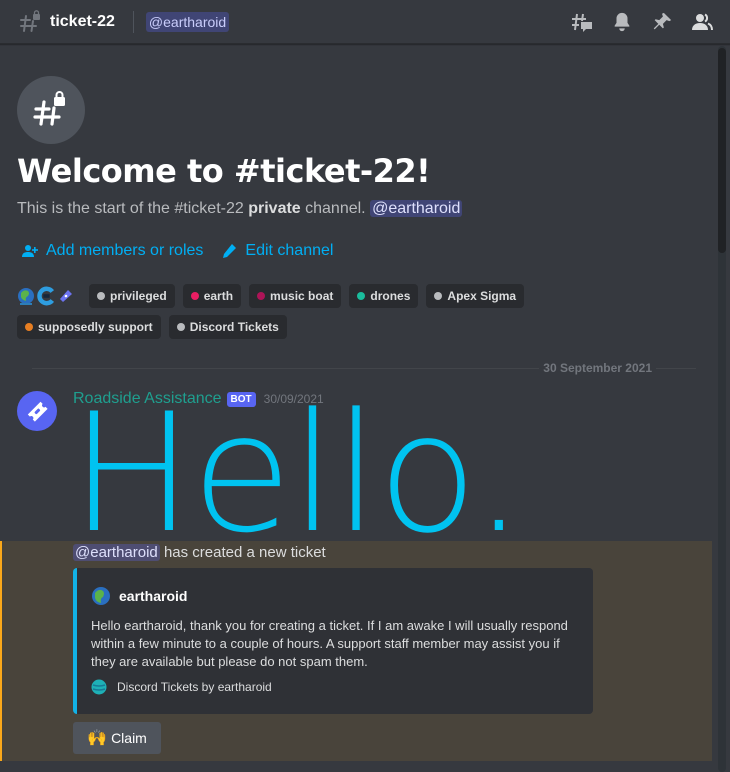 The width and height of the screenshot is (730, 772). Describe the element at coordinates (194, 687) in the screenshot. I see `embed-footer-text: Discord Tickets by eartharoid` at that location.